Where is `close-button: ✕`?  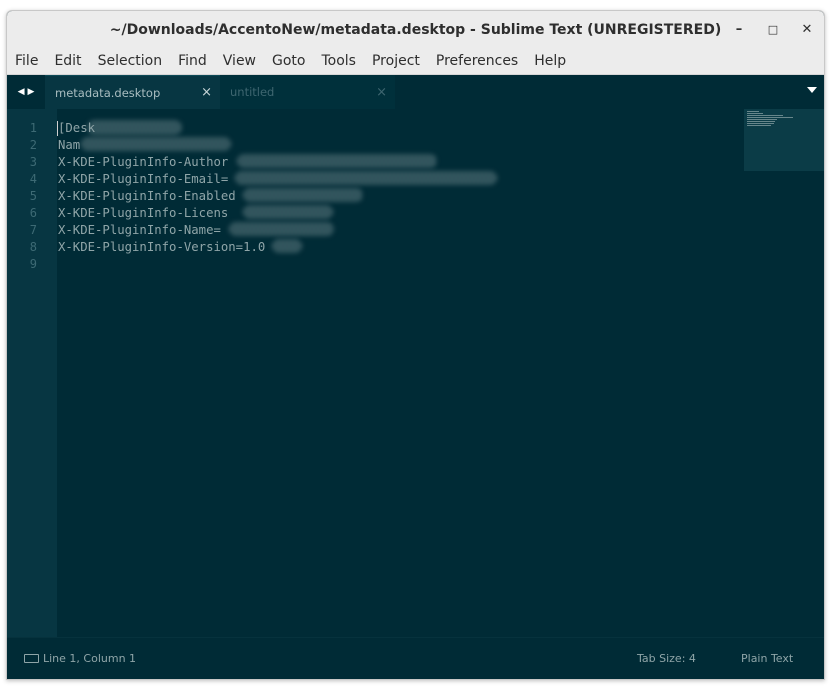
close-button: ✕ is located at coordinates (807, 29).